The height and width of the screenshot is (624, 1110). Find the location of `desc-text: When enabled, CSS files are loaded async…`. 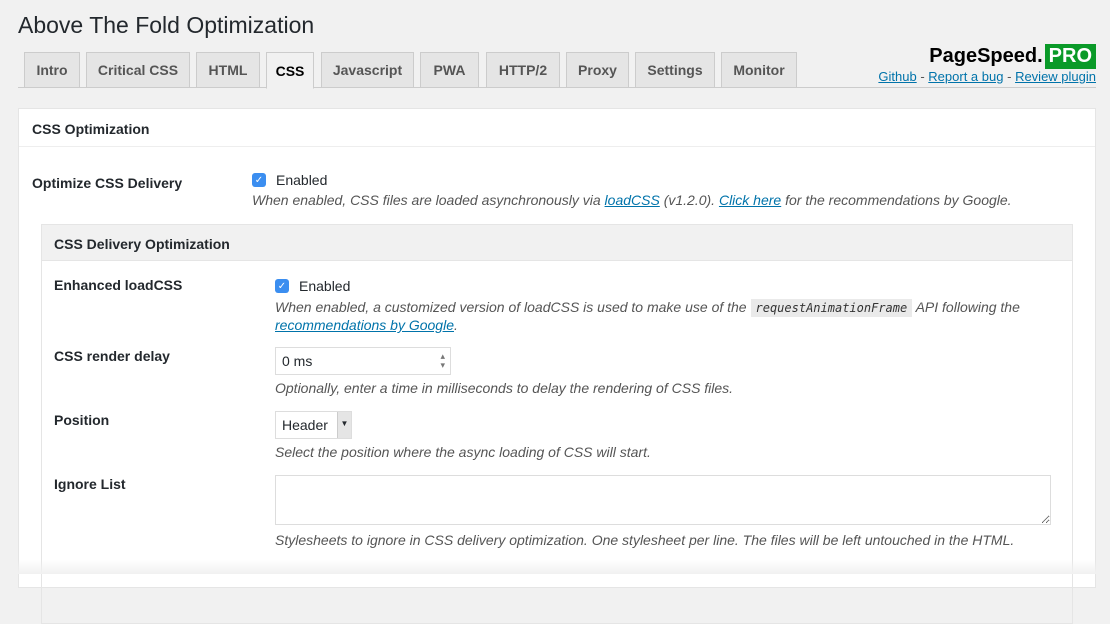

desc-text: When enabled, CSS files are loaded async… is located at coordinates (428, 200).